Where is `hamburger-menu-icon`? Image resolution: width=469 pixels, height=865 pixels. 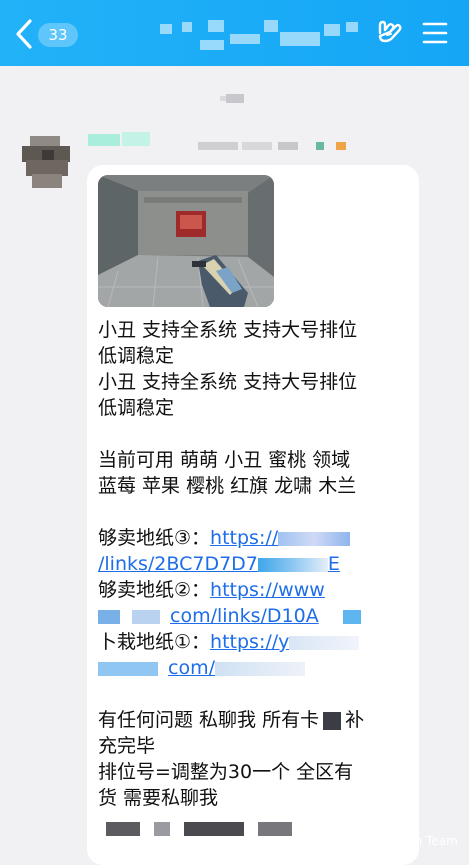
hamburger-menu-icon is located at coordinates (435, 33).